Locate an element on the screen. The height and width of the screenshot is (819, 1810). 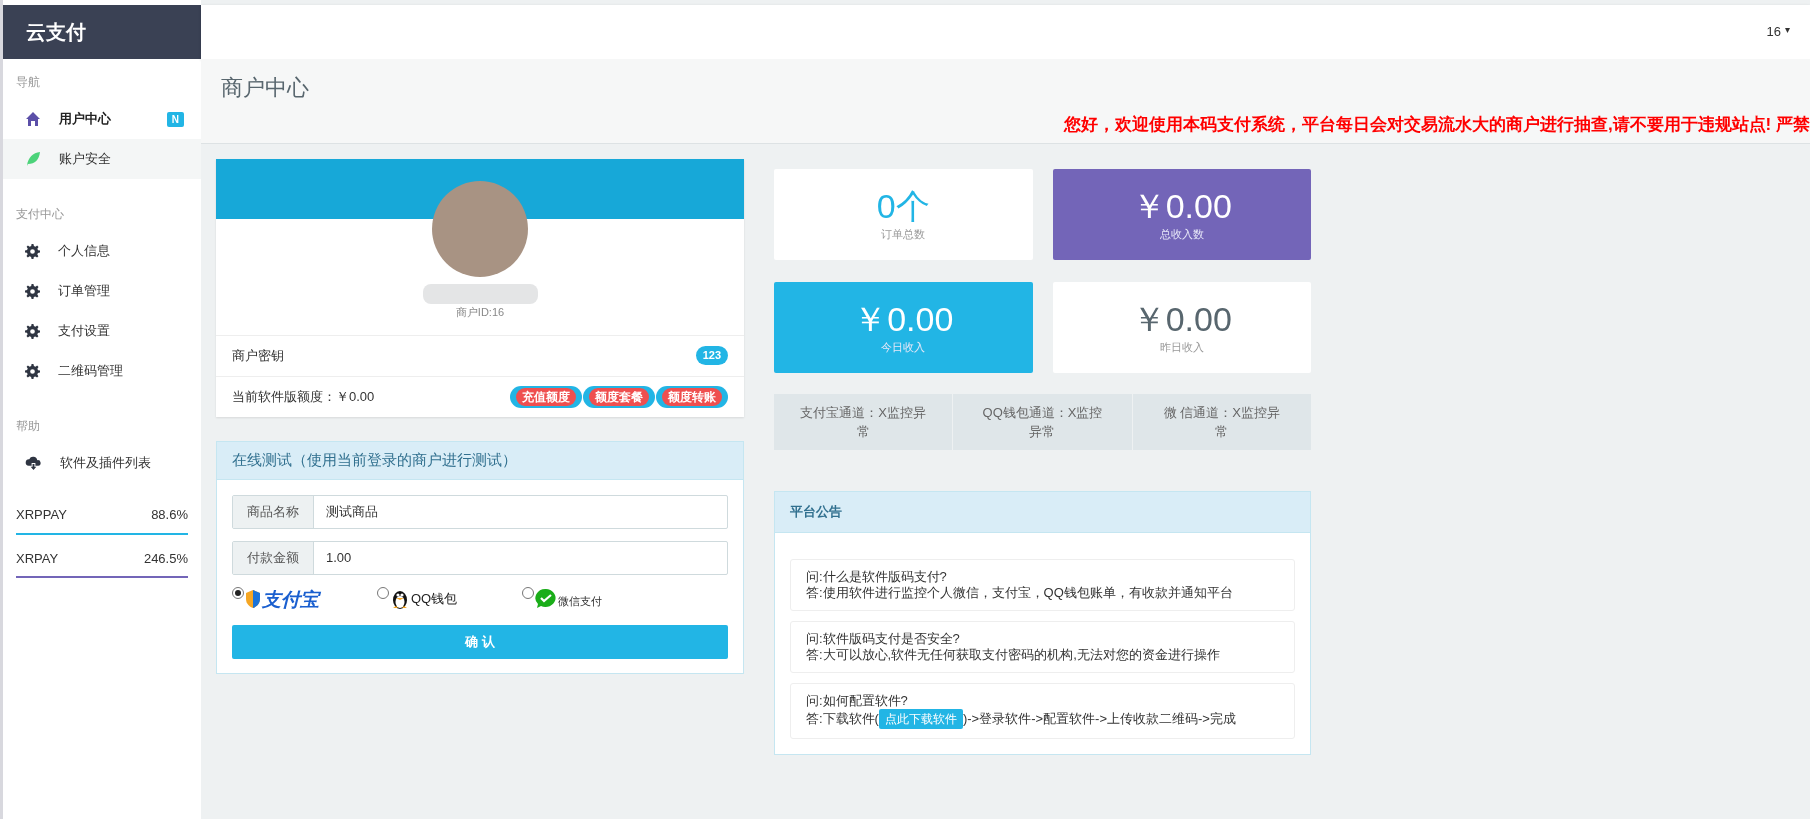
meter-reading: 88.6% is located at coordinates (169, 515).